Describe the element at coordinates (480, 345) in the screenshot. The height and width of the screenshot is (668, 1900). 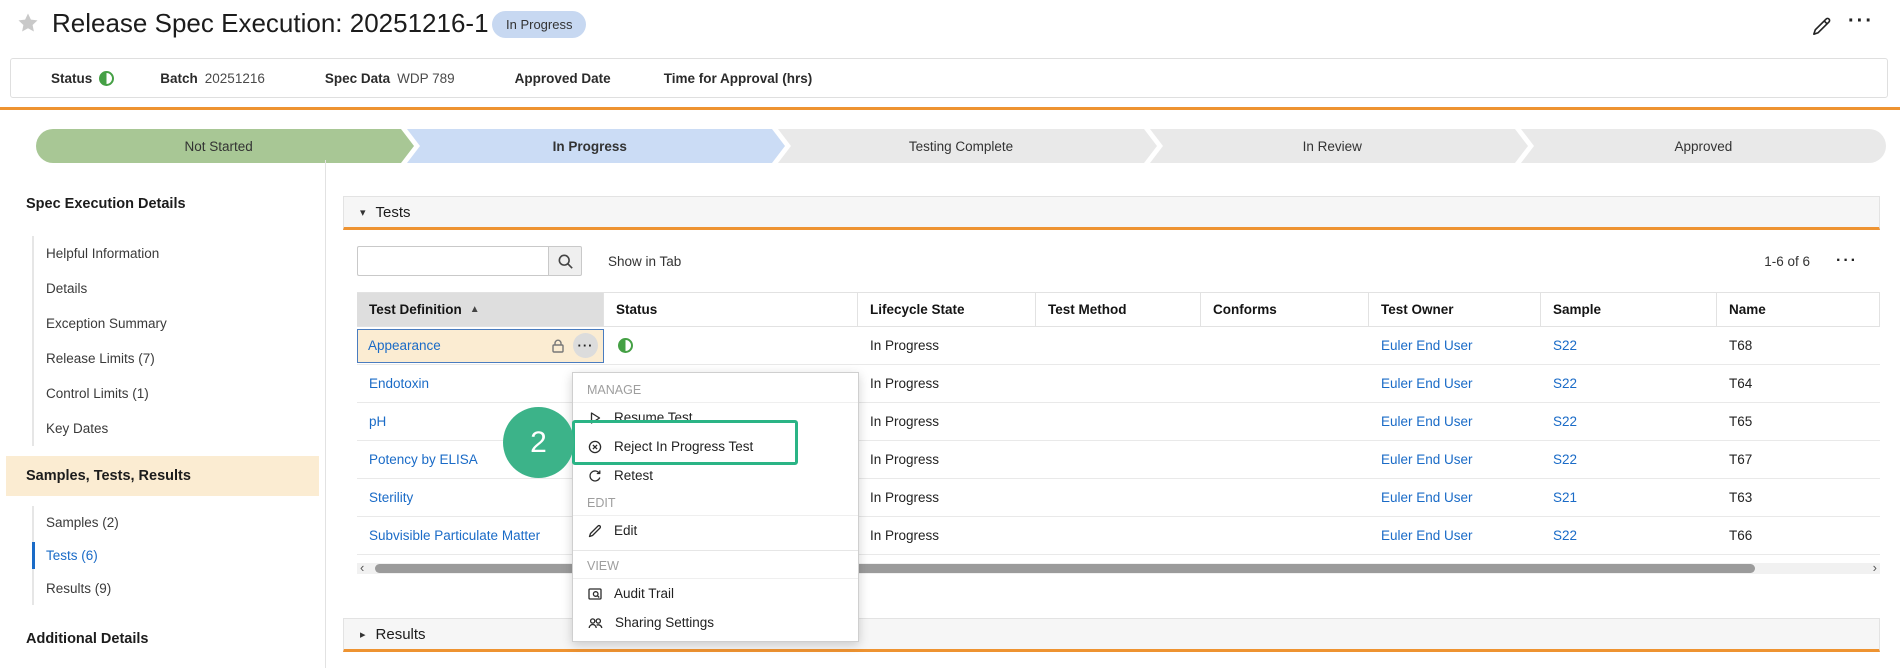
I see `selected-test-definition-cell: Appearance ···` at that location.